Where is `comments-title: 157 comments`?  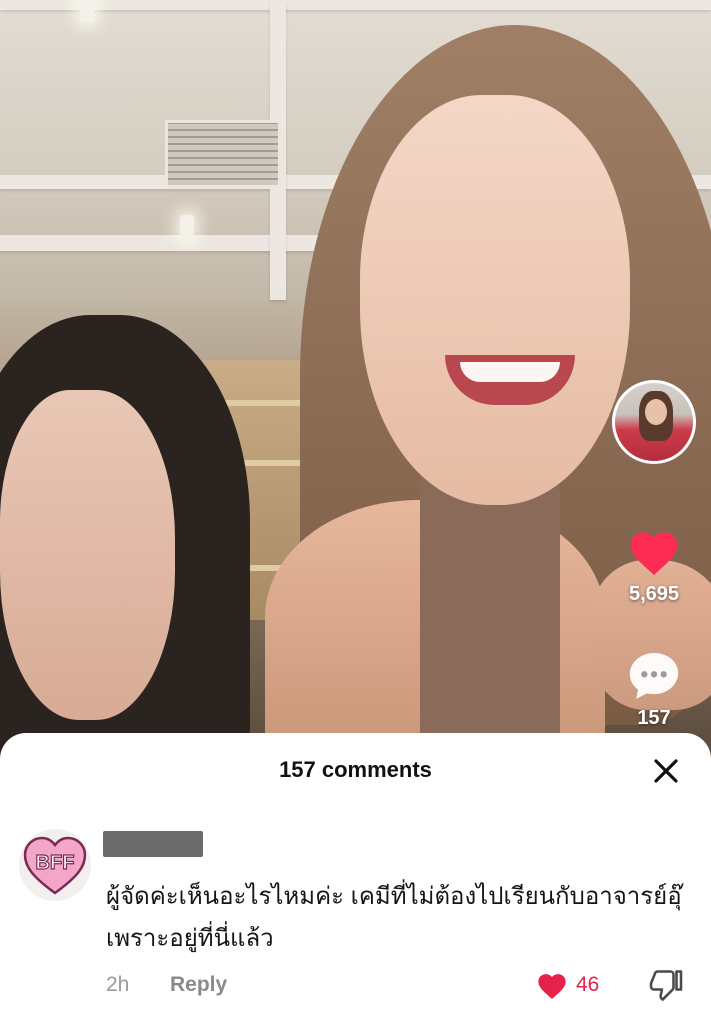
comments-title: 157 comments is located at coordinates (355, 769).